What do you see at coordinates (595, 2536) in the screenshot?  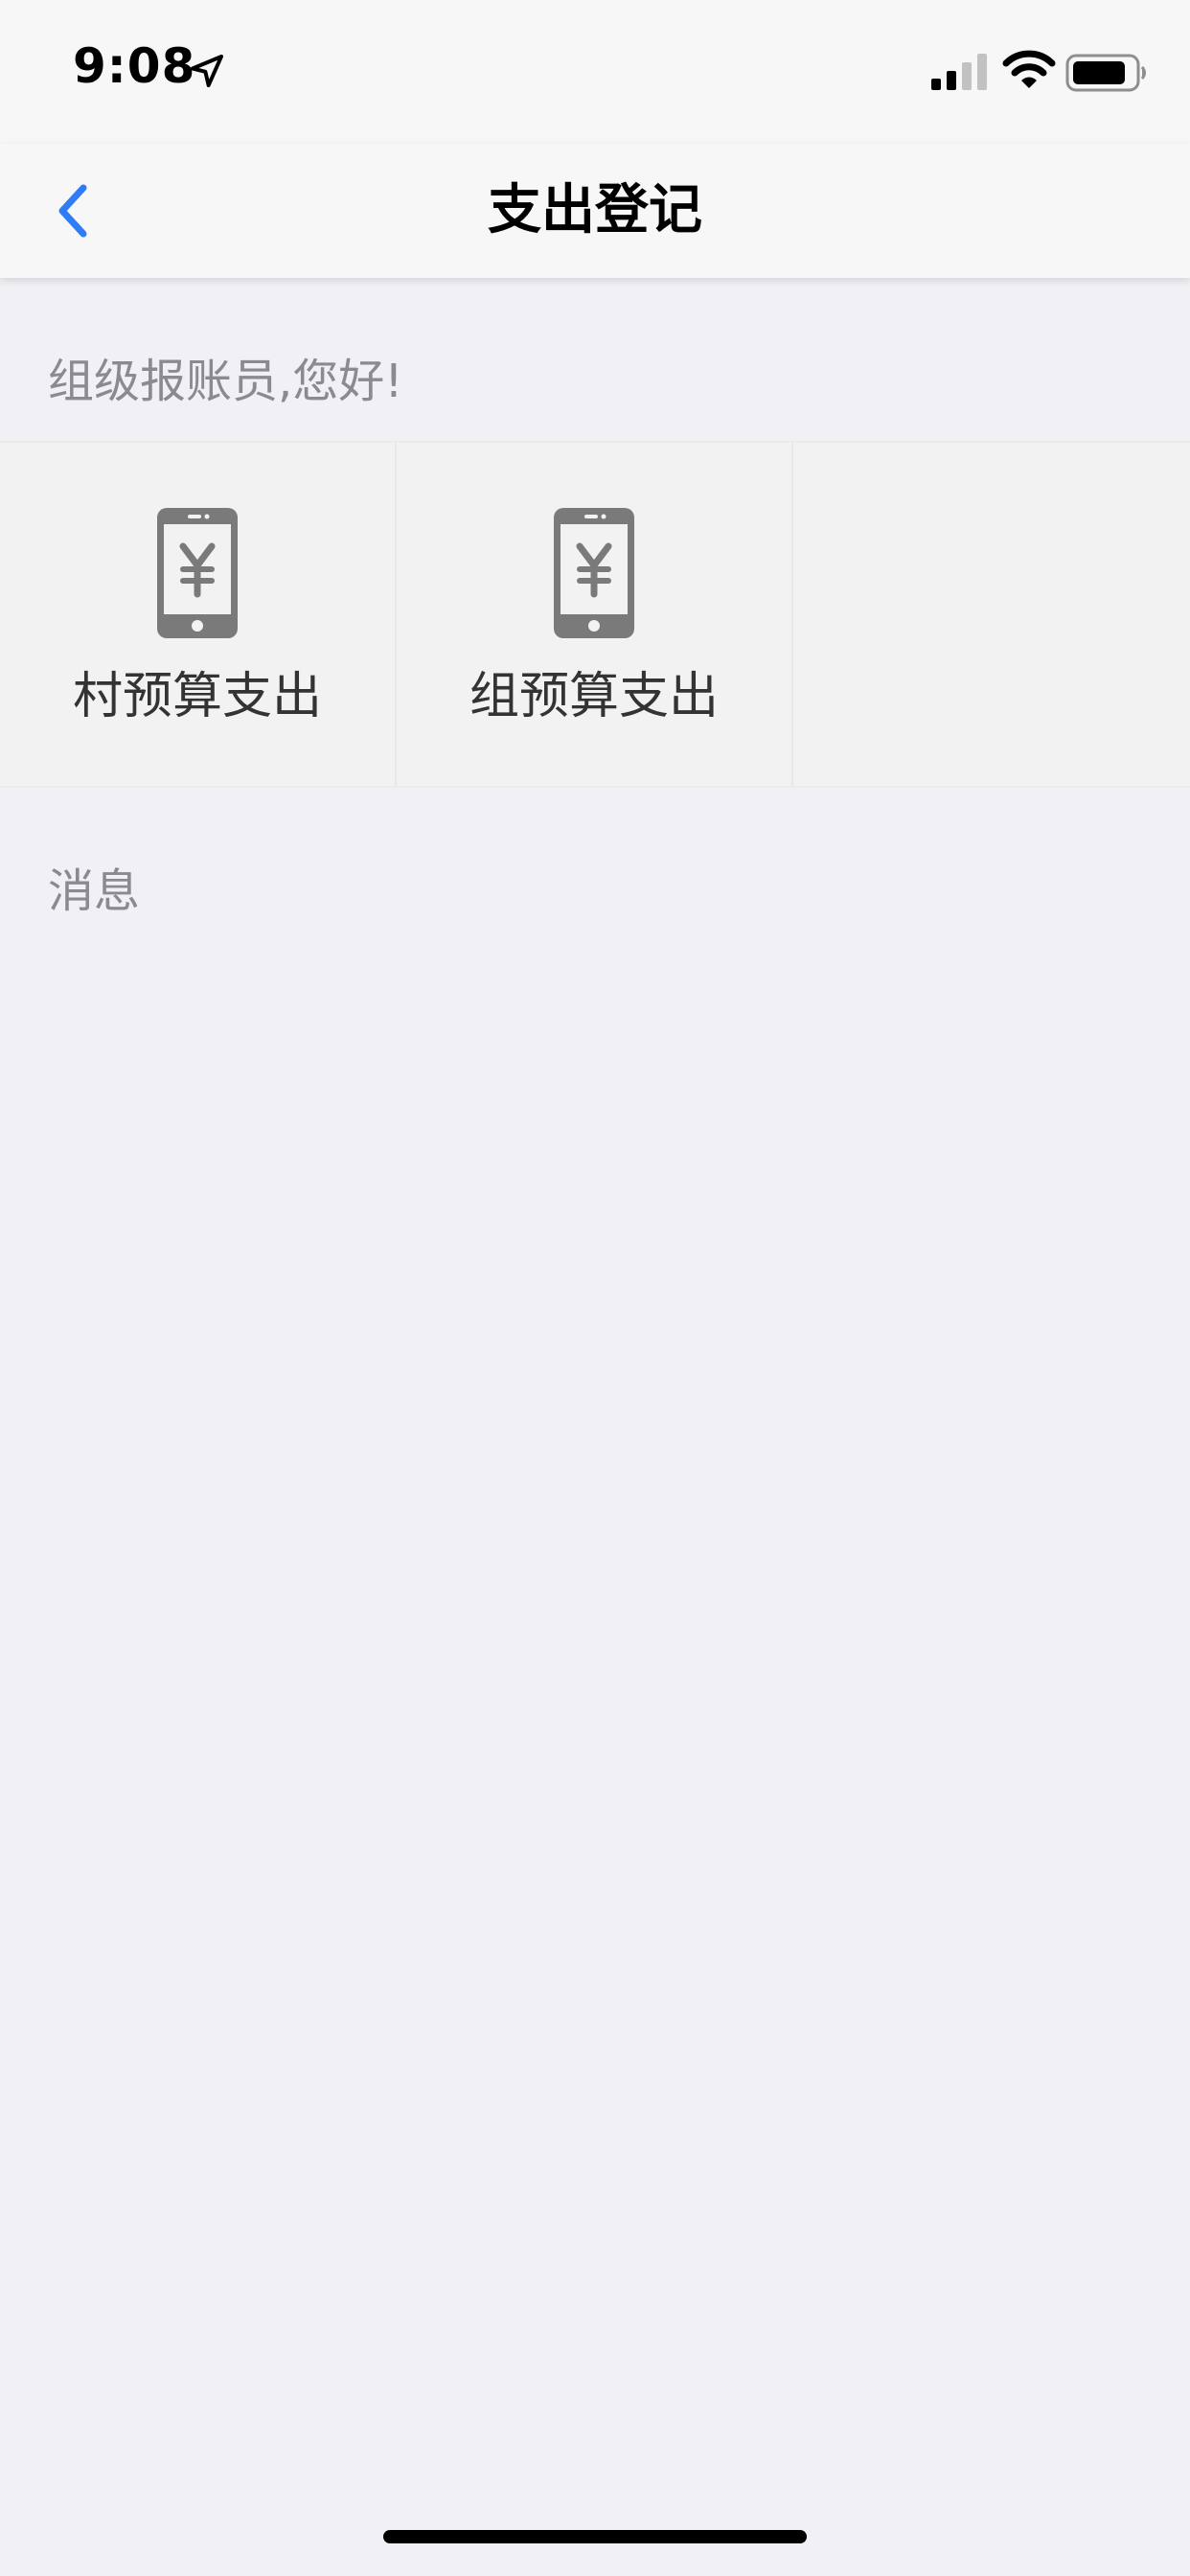 I see `home-indicator` at bounding box center [595, 2536].